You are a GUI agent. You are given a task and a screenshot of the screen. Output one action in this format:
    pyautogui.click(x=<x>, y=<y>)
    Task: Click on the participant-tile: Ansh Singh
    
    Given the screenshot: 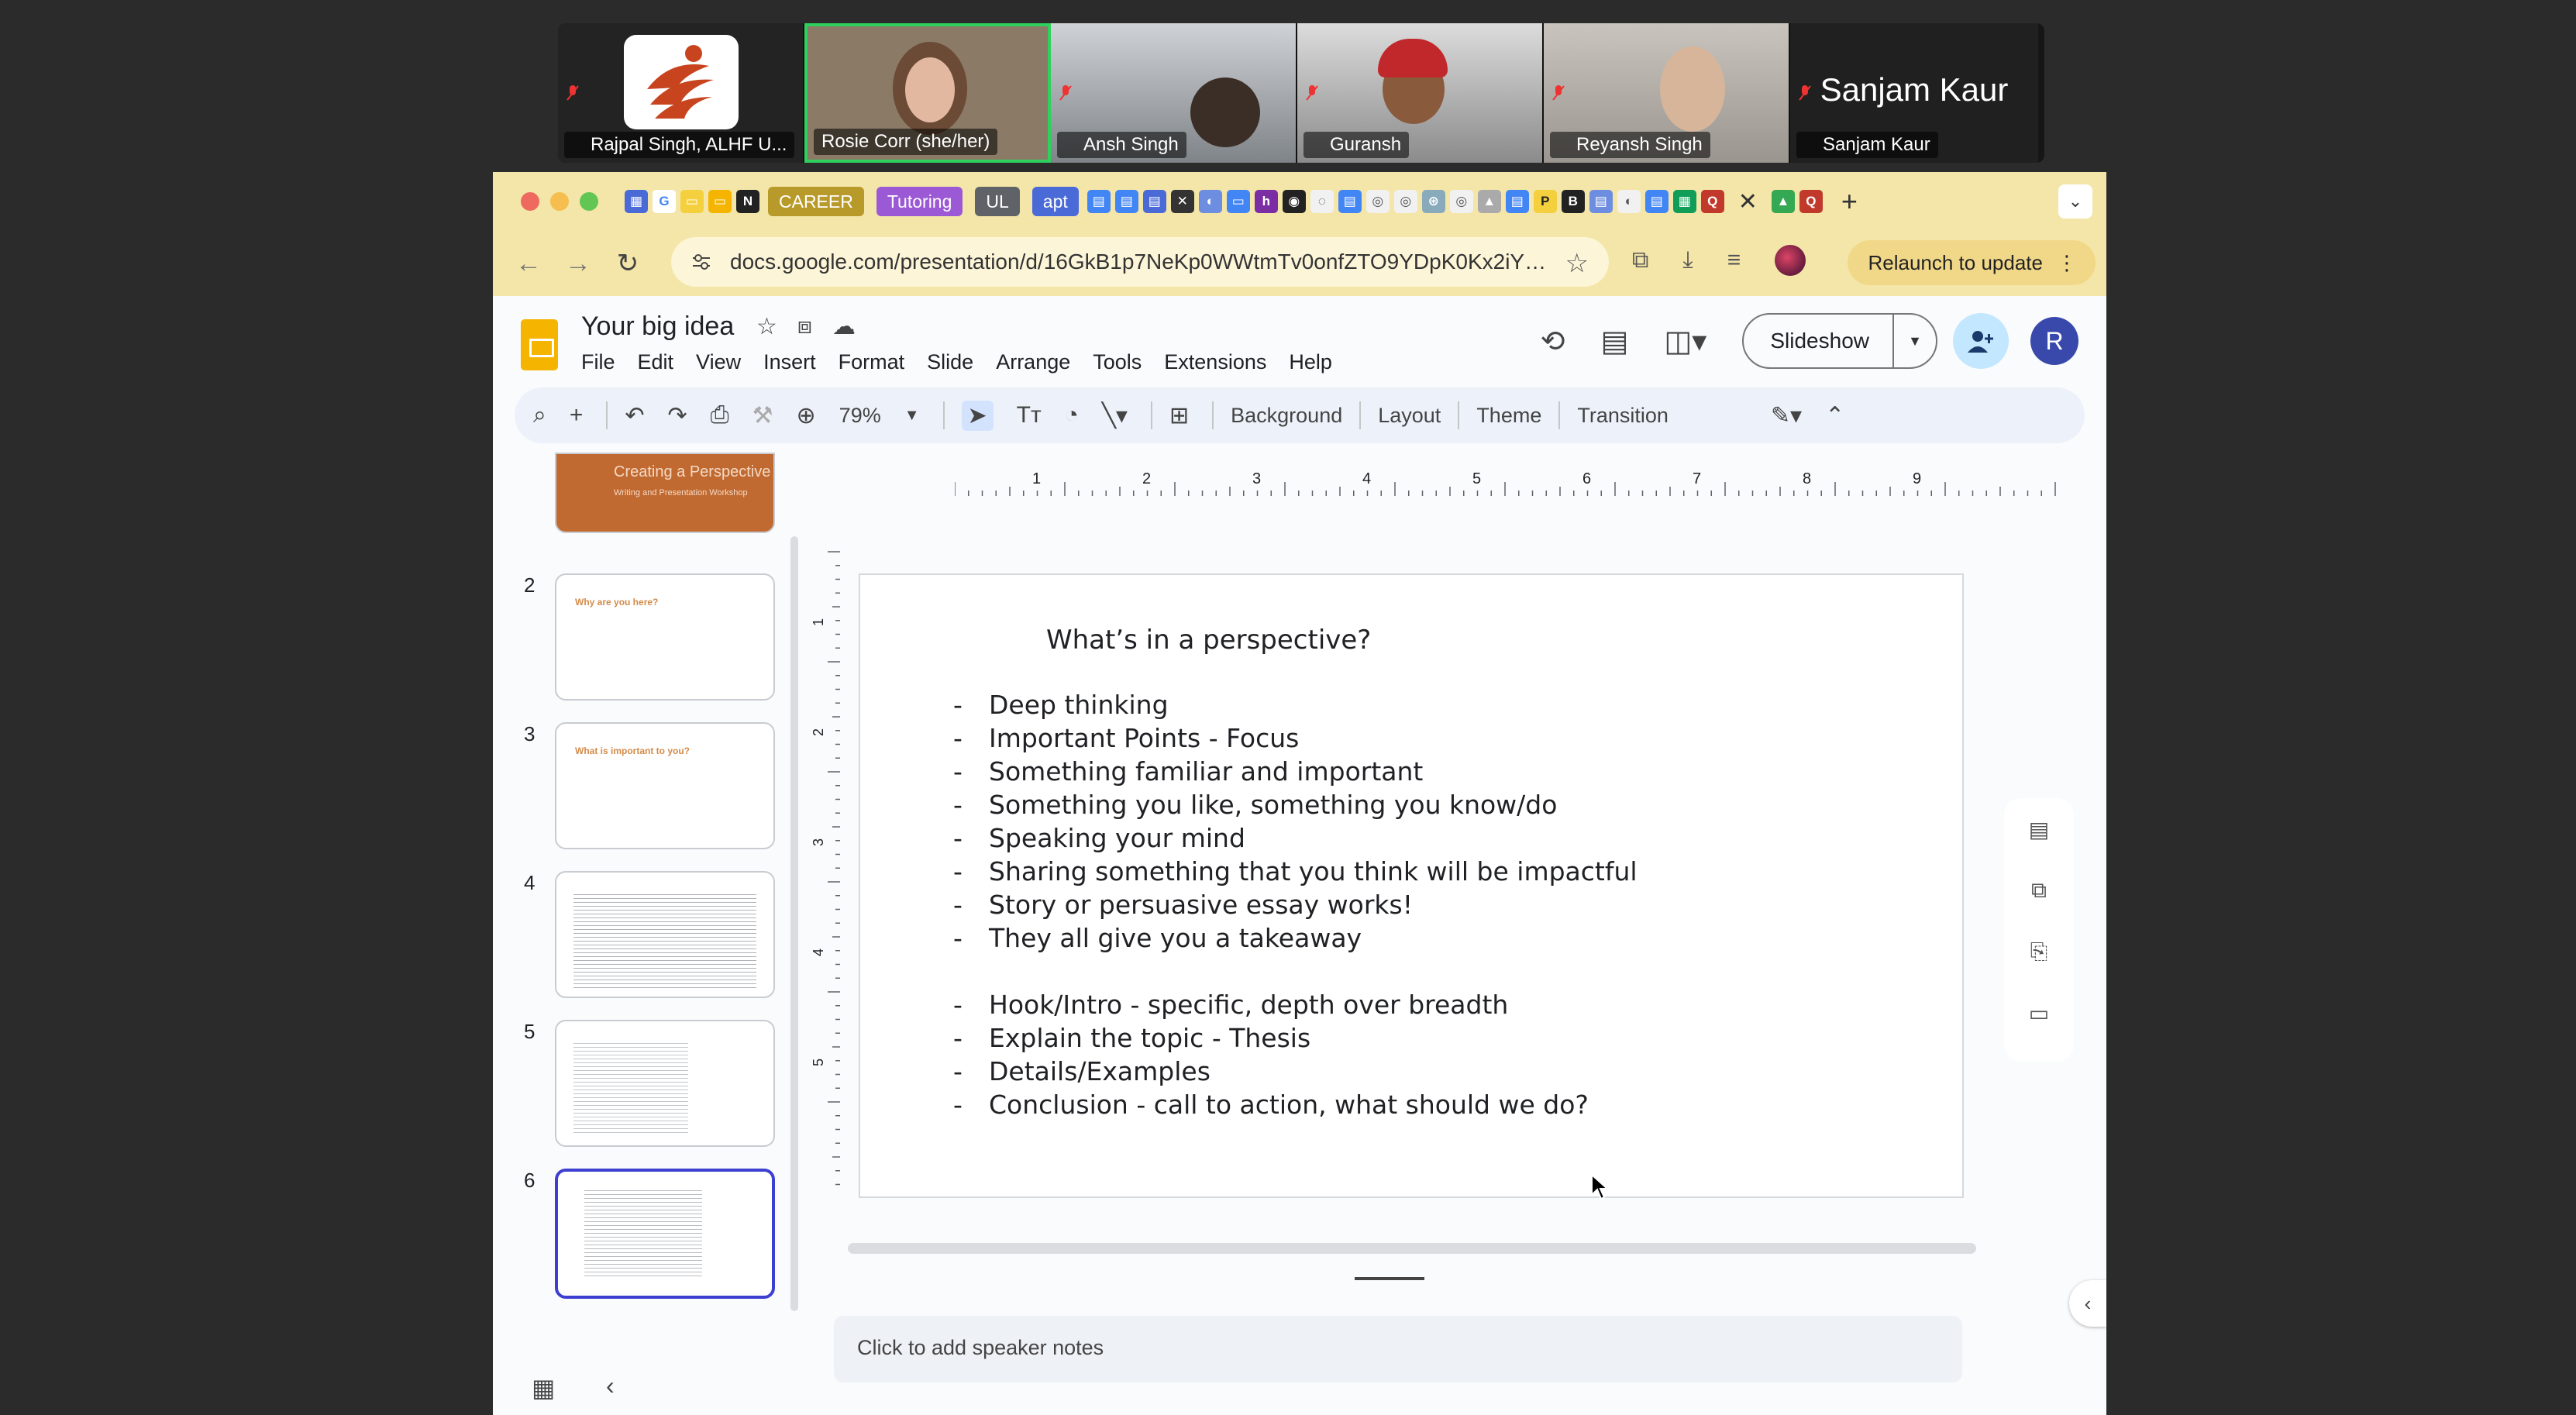 What is the action you would take?
    pyautogui.click(x=1174, y=93)
    